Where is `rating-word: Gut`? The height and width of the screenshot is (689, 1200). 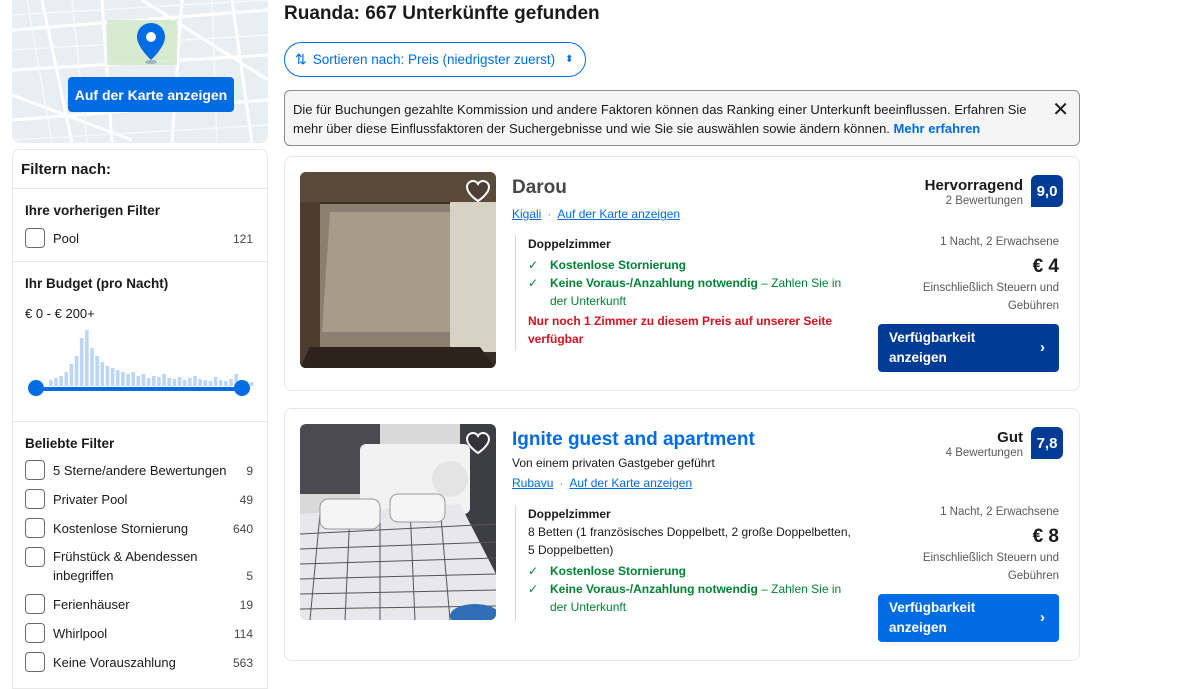 rating-word: Gut is located at coordinates (1010, 437).